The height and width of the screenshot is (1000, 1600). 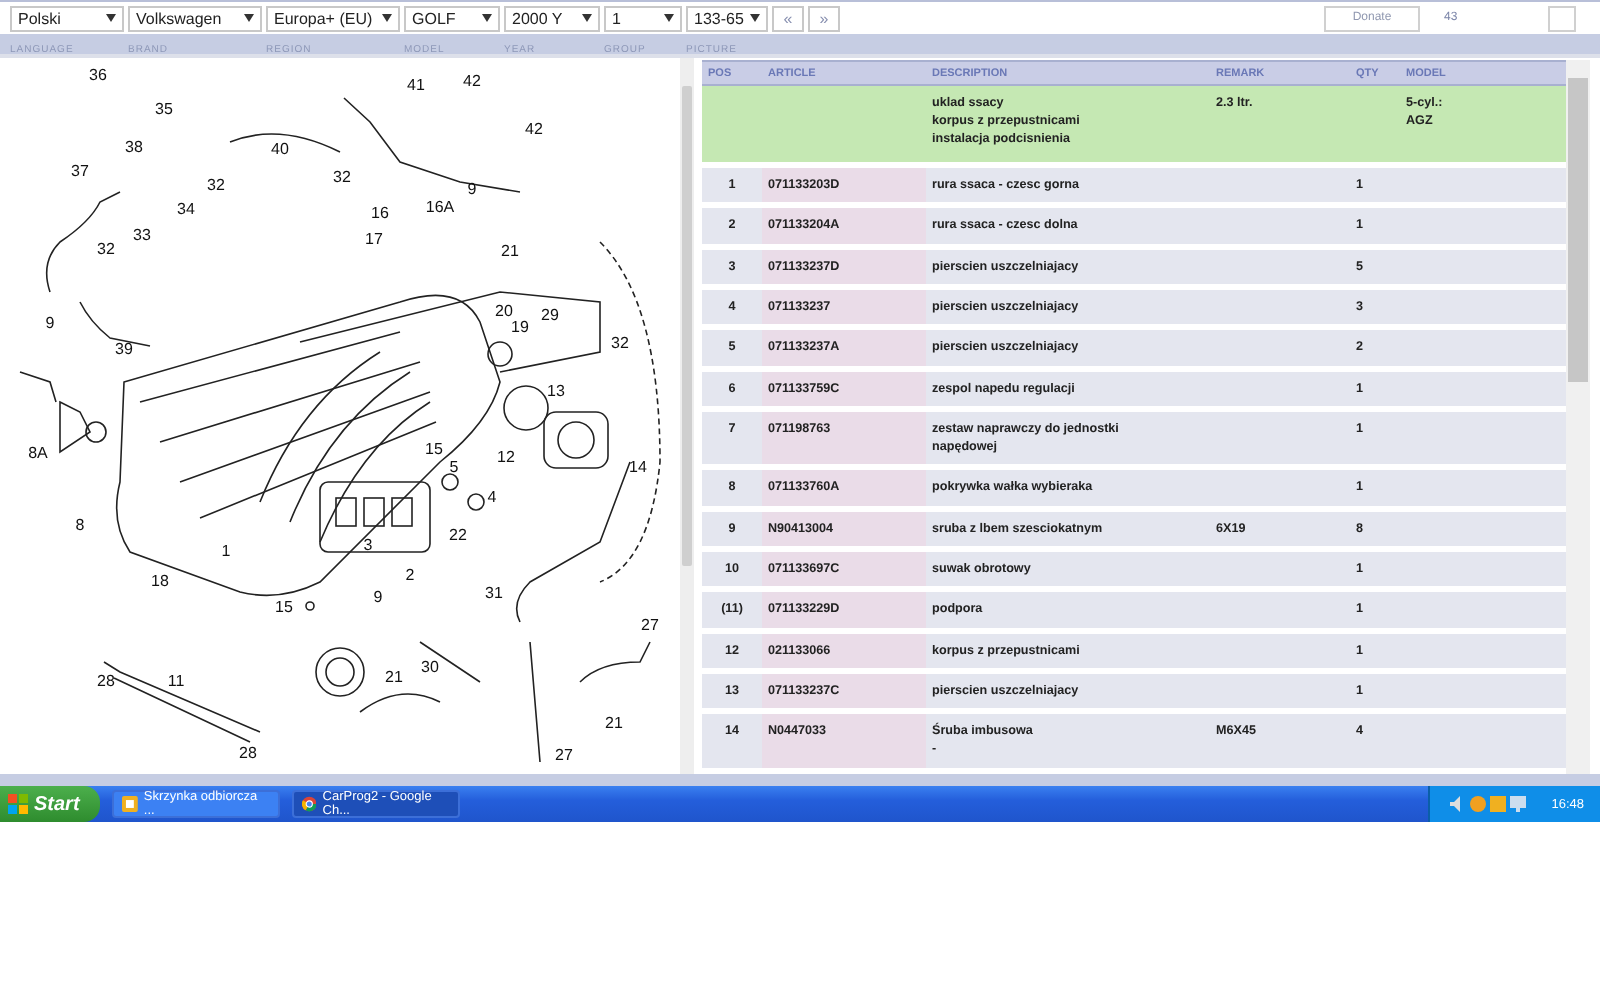 What do you see at coordinates (124, 349) in the screenshot?
I see `callout-number: 39` at bounding box center [124, 349].